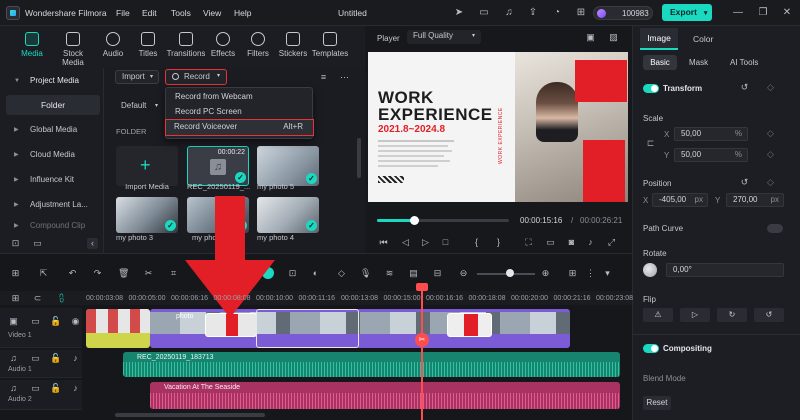  What do you see at coordinates (190, 415) in the screenshot?
I see `timeline-scrollbar` at bounding box center [190, 415].